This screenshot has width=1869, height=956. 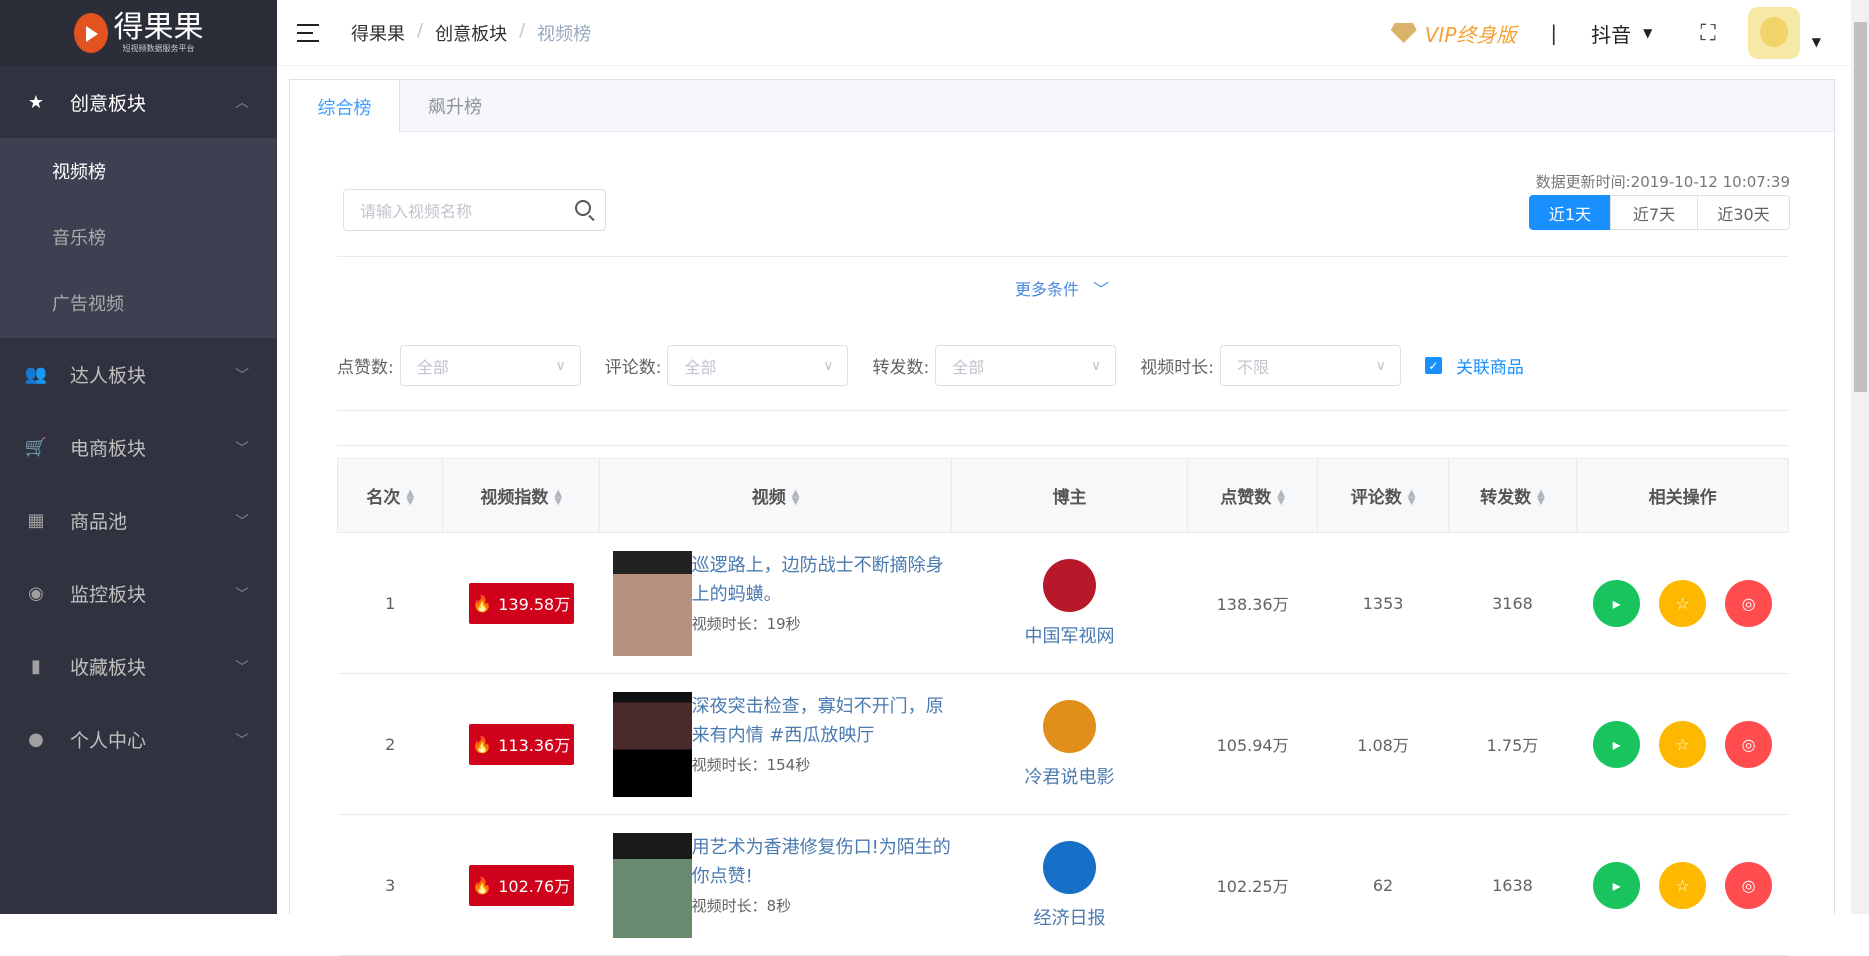 What do you see at coordinates (390, 744) in the screenshot?
I see `rank: 2` at bounding box center [390, 744].